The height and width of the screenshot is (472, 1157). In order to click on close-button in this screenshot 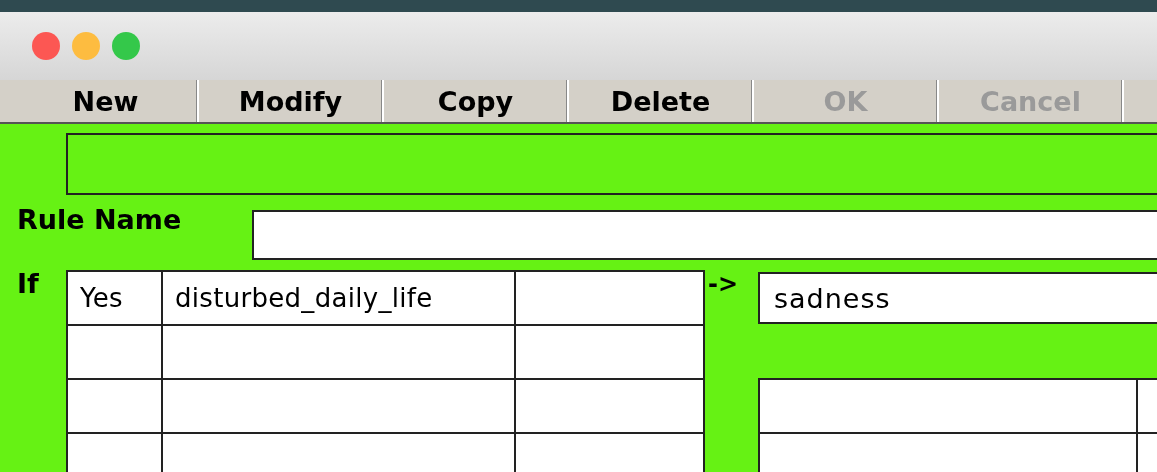, I will do `click(46, 46)`.